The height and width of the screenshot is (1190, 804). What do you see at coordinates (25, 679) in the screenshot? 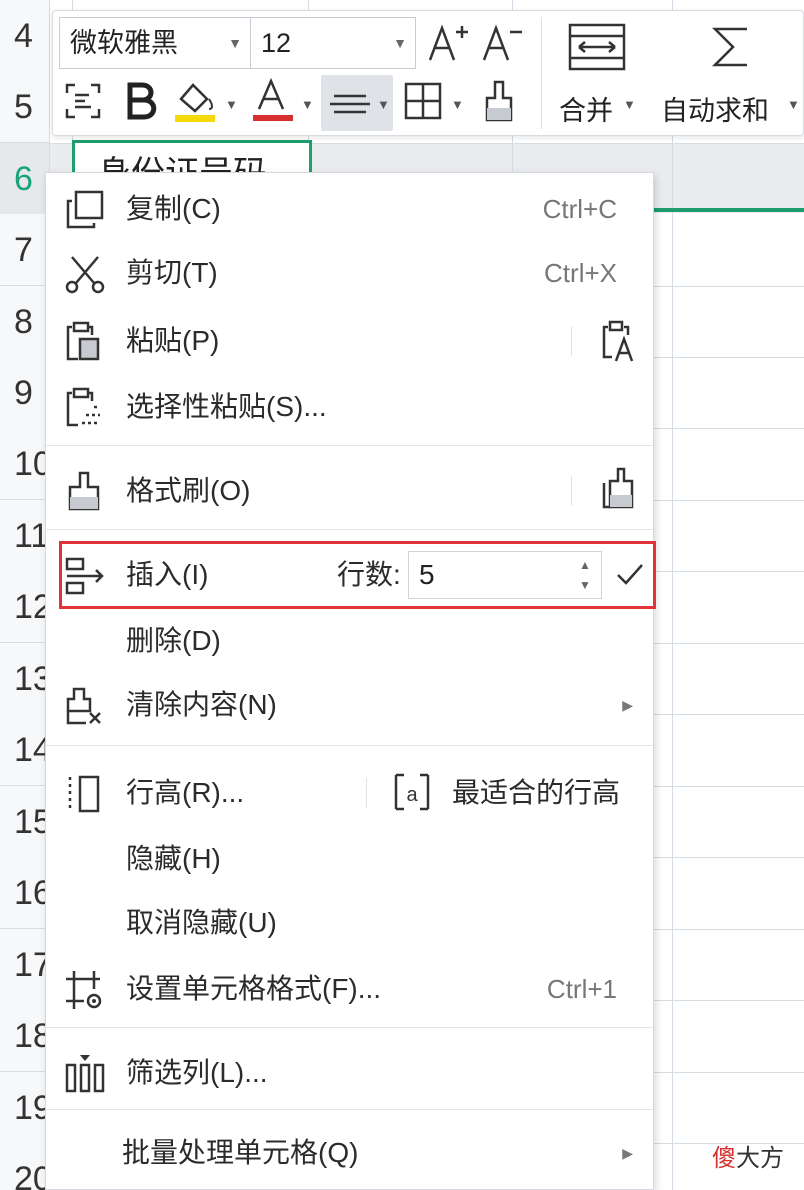
I see `row-header: 13` at bounding box center [25, 679].